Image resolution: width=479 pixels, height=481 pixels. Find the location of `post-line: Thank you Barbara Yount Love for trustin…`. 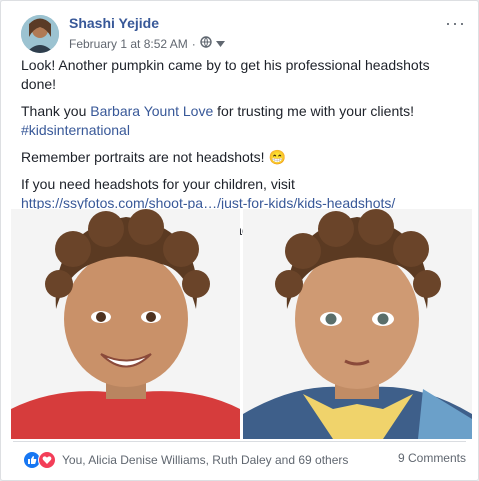

post-line: Thank you Barbara Yount Love for trustin… is located at coordinates (241, 121).